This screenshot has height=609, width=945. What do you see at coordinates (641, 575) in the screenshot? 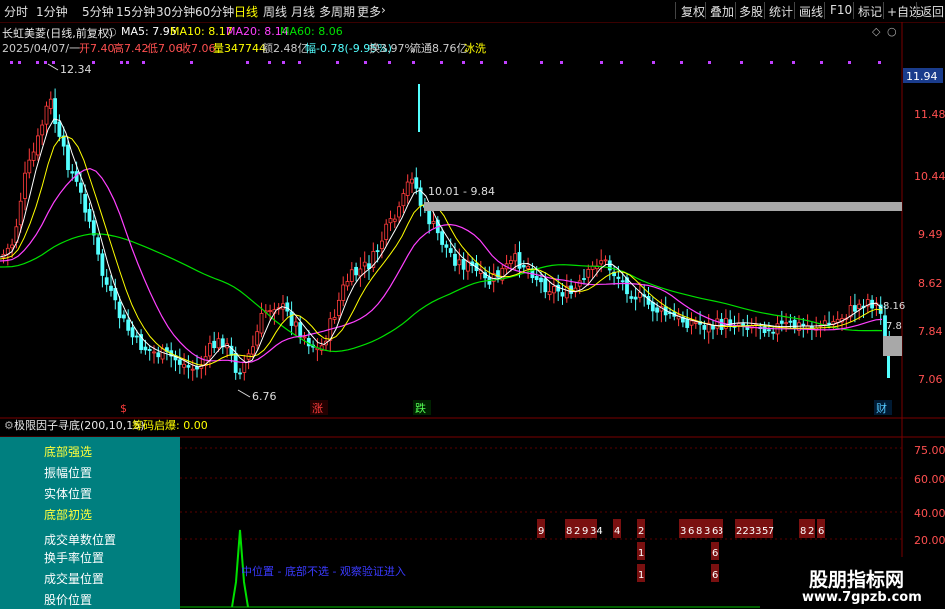
I see `count-cell-r3-label-0: 1` at bounding box center [641, 575].